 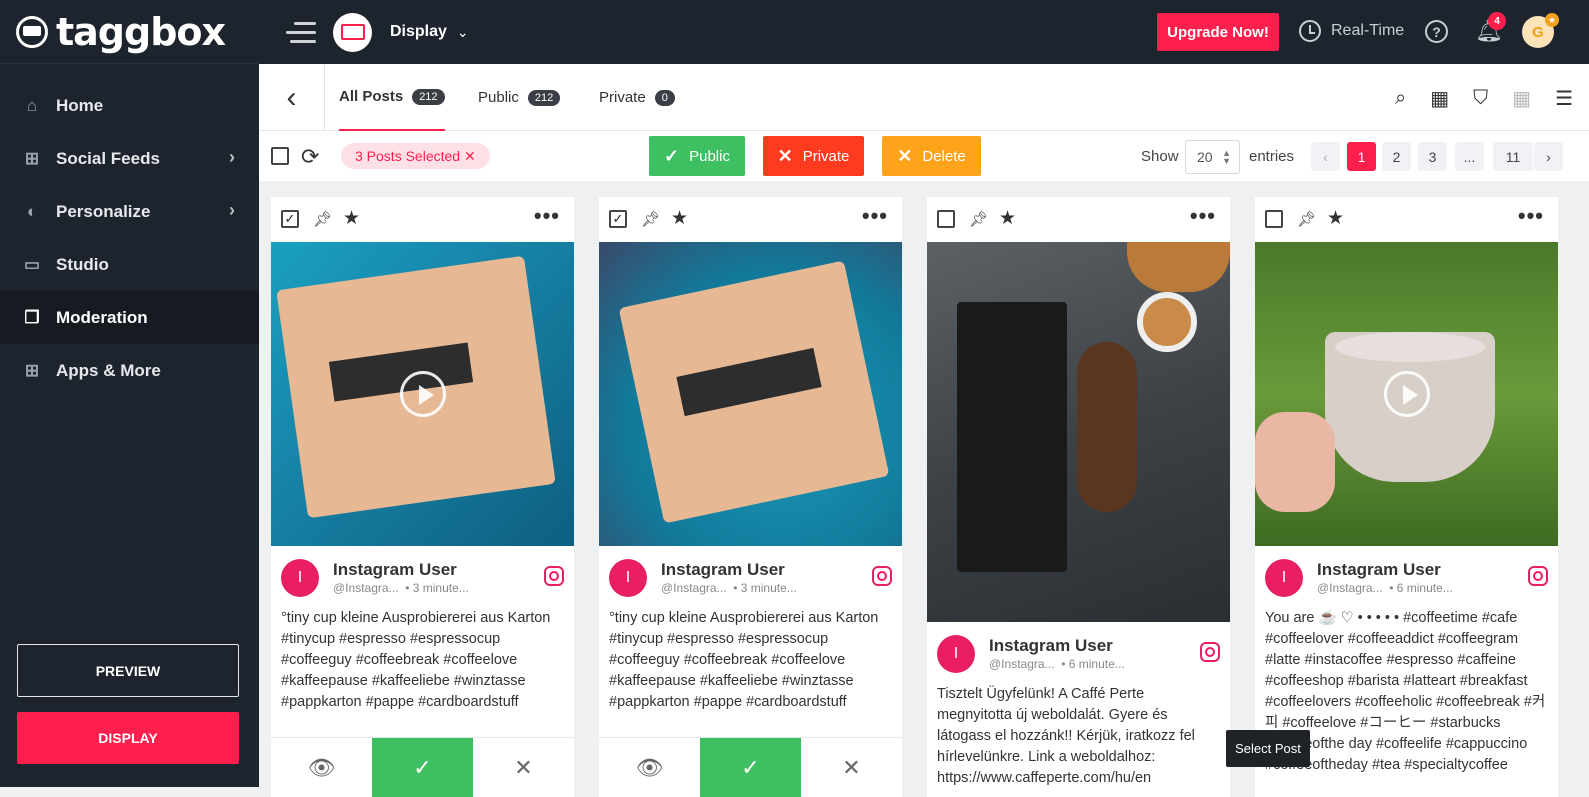 I want to click on upgrade-button: Upgrade Now!, so click(x=1218, y=32).